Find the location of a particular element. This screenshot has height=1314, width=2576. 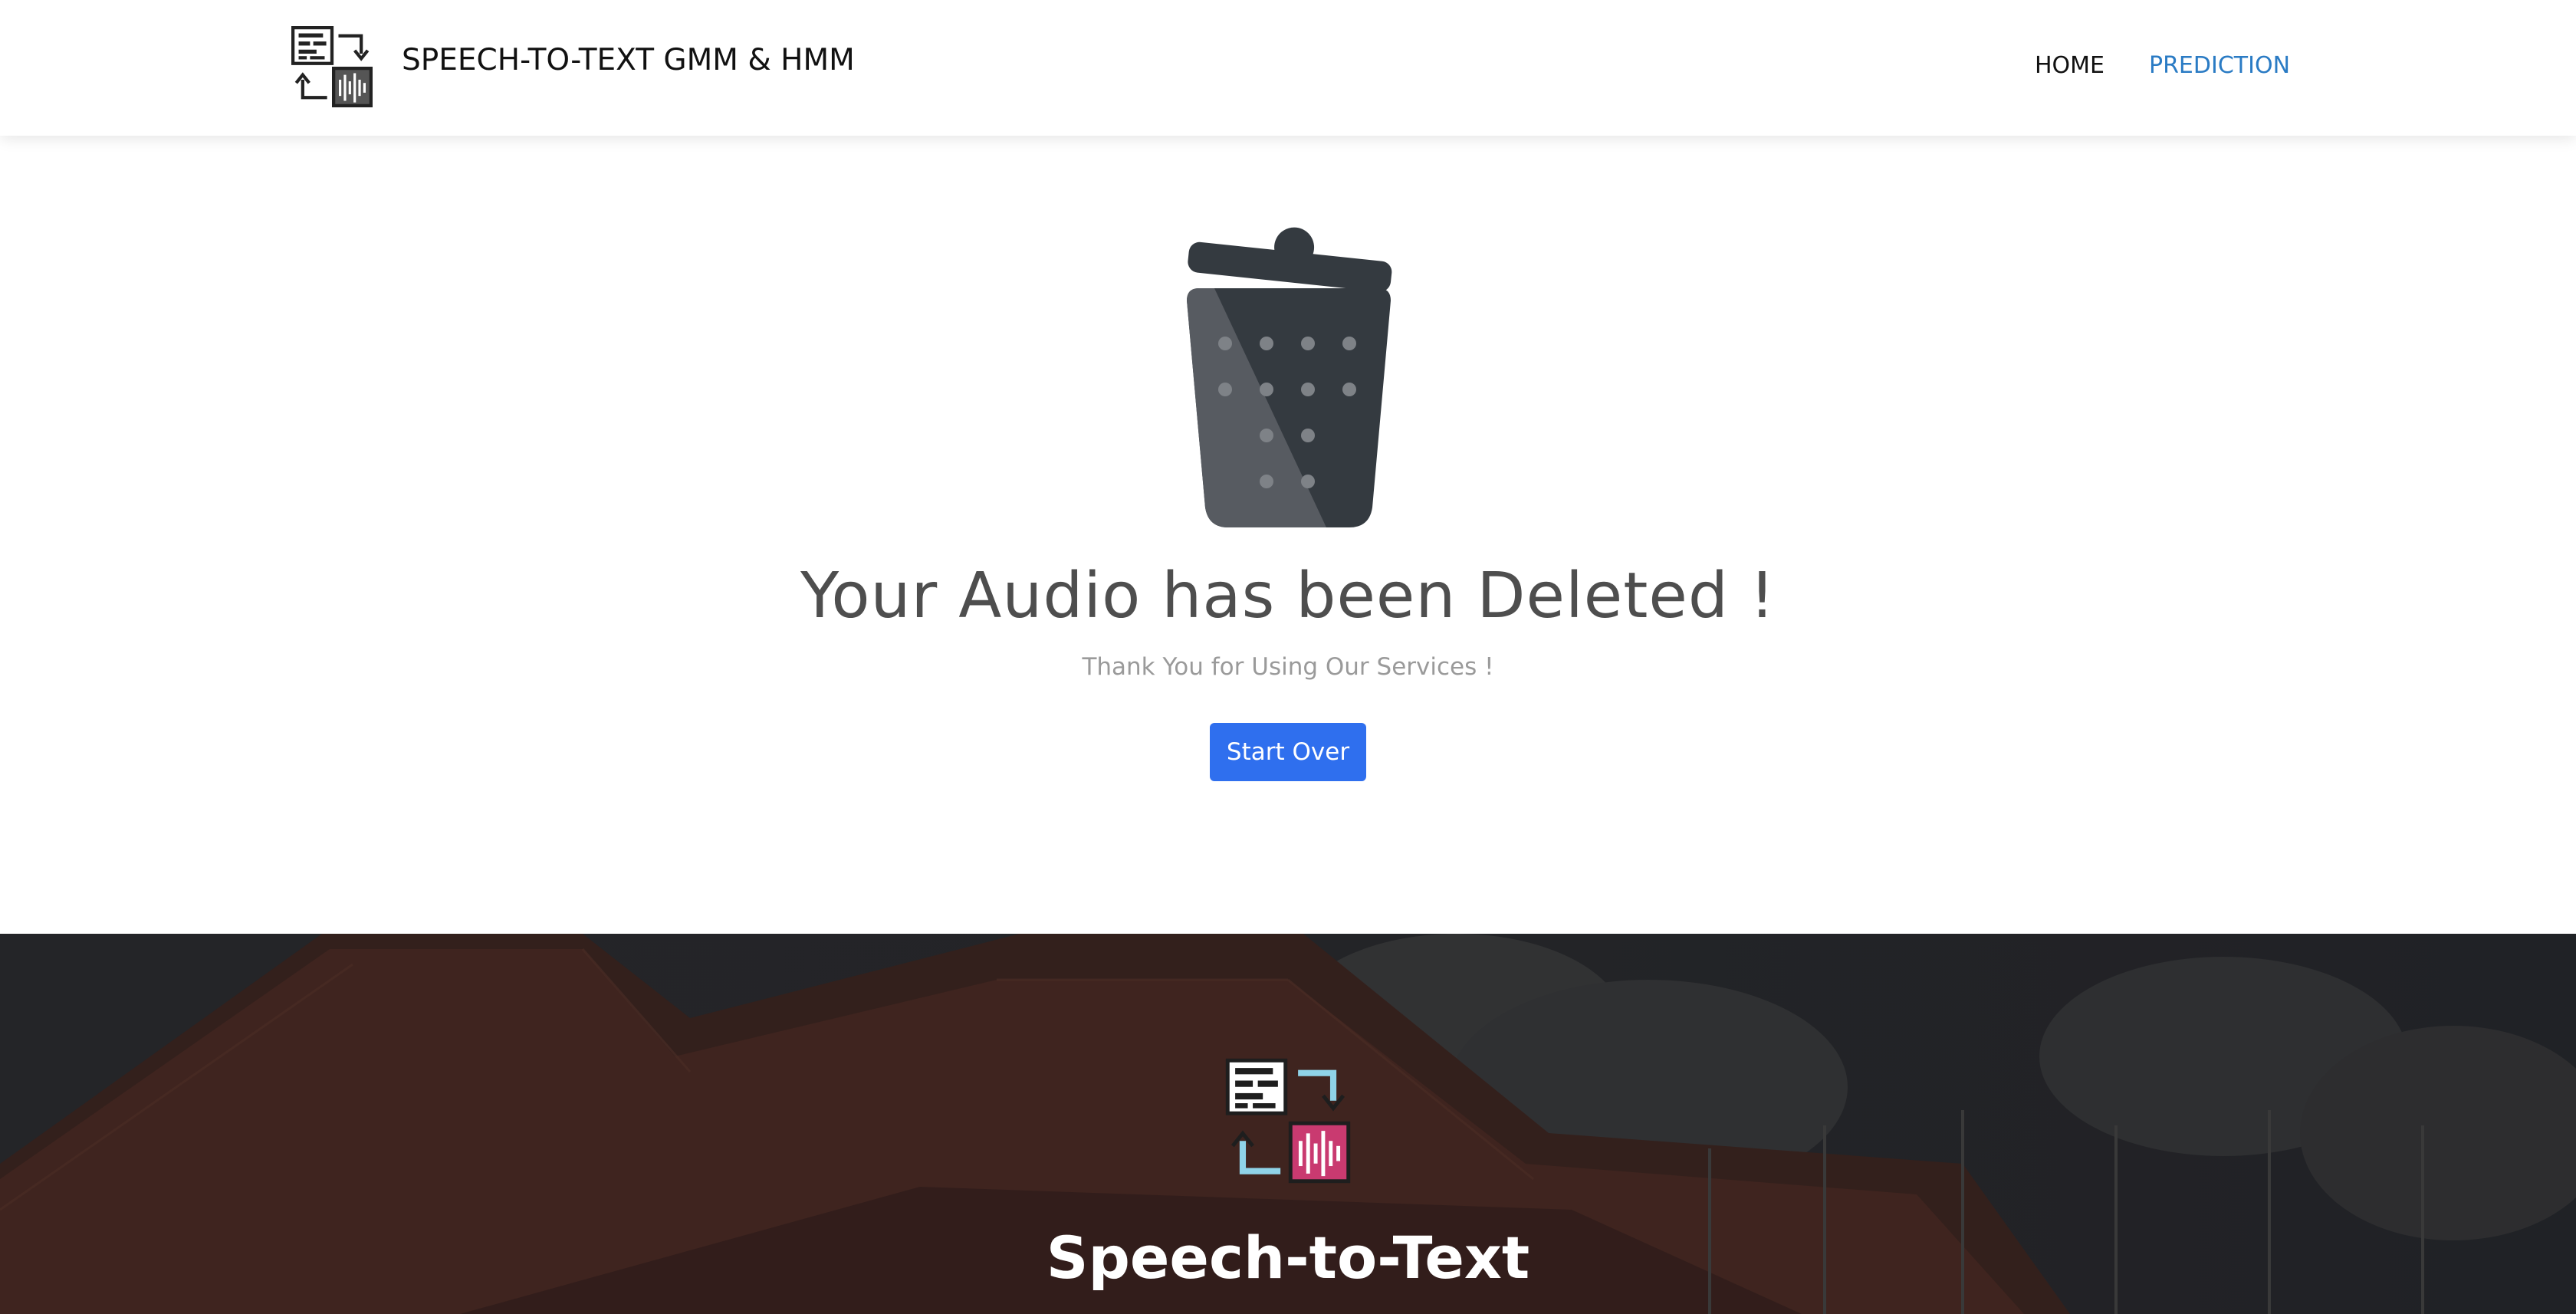

banner-title: Speech-to-Text is located at coordinates (1288, 1258).